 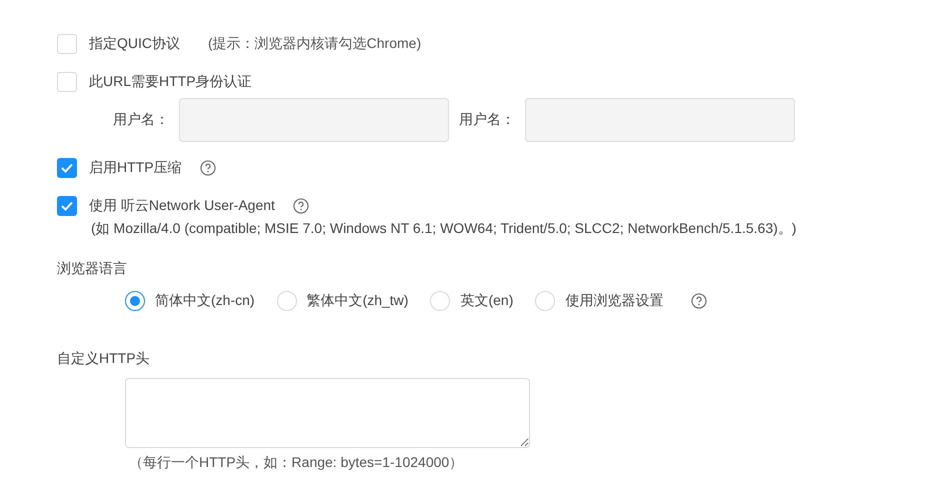 What do you see at coordinates (327, 413) in the screenshot?
I see `text-area` at bounding box center [327, 413].